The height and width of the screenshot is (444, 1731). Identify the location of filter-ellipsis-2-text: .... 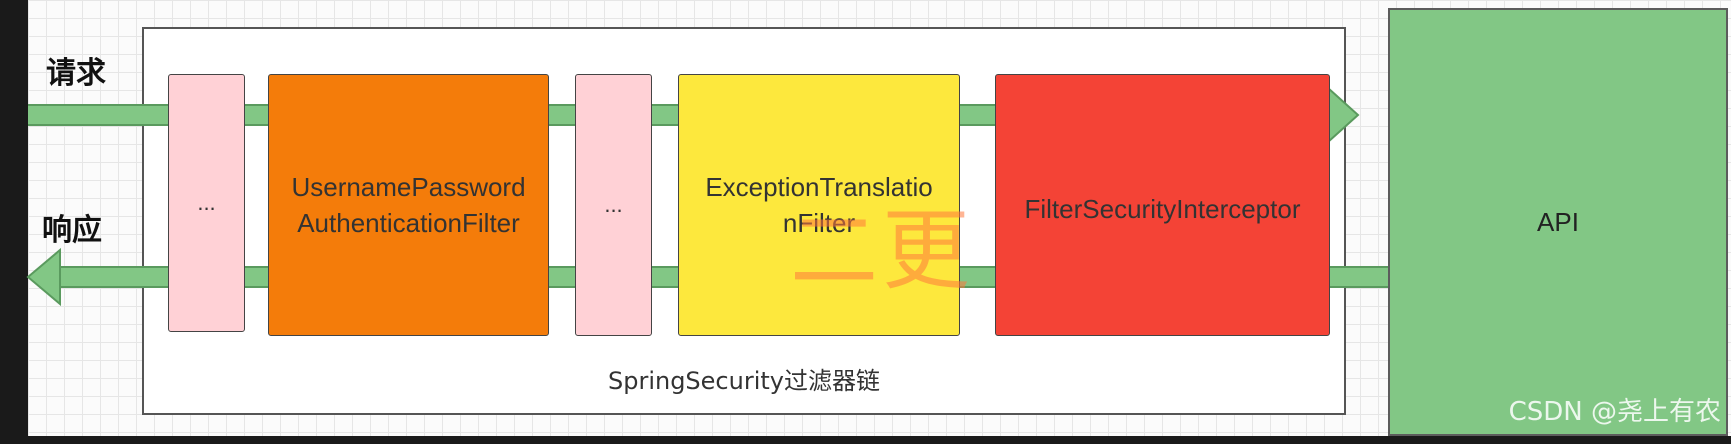
(613, 204).